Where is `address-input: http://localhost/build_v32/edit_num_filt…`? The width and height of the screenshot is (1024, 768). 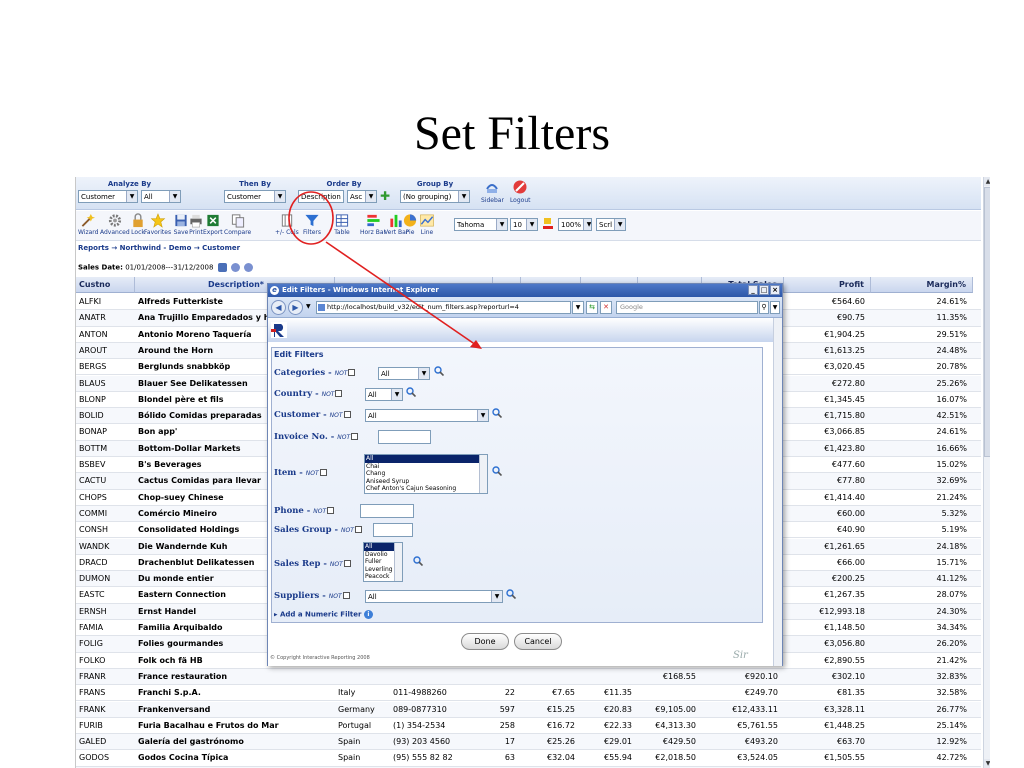 address-input: http://localhost/build_v32/edit_num_filt… is located at coordinates (443, 307).